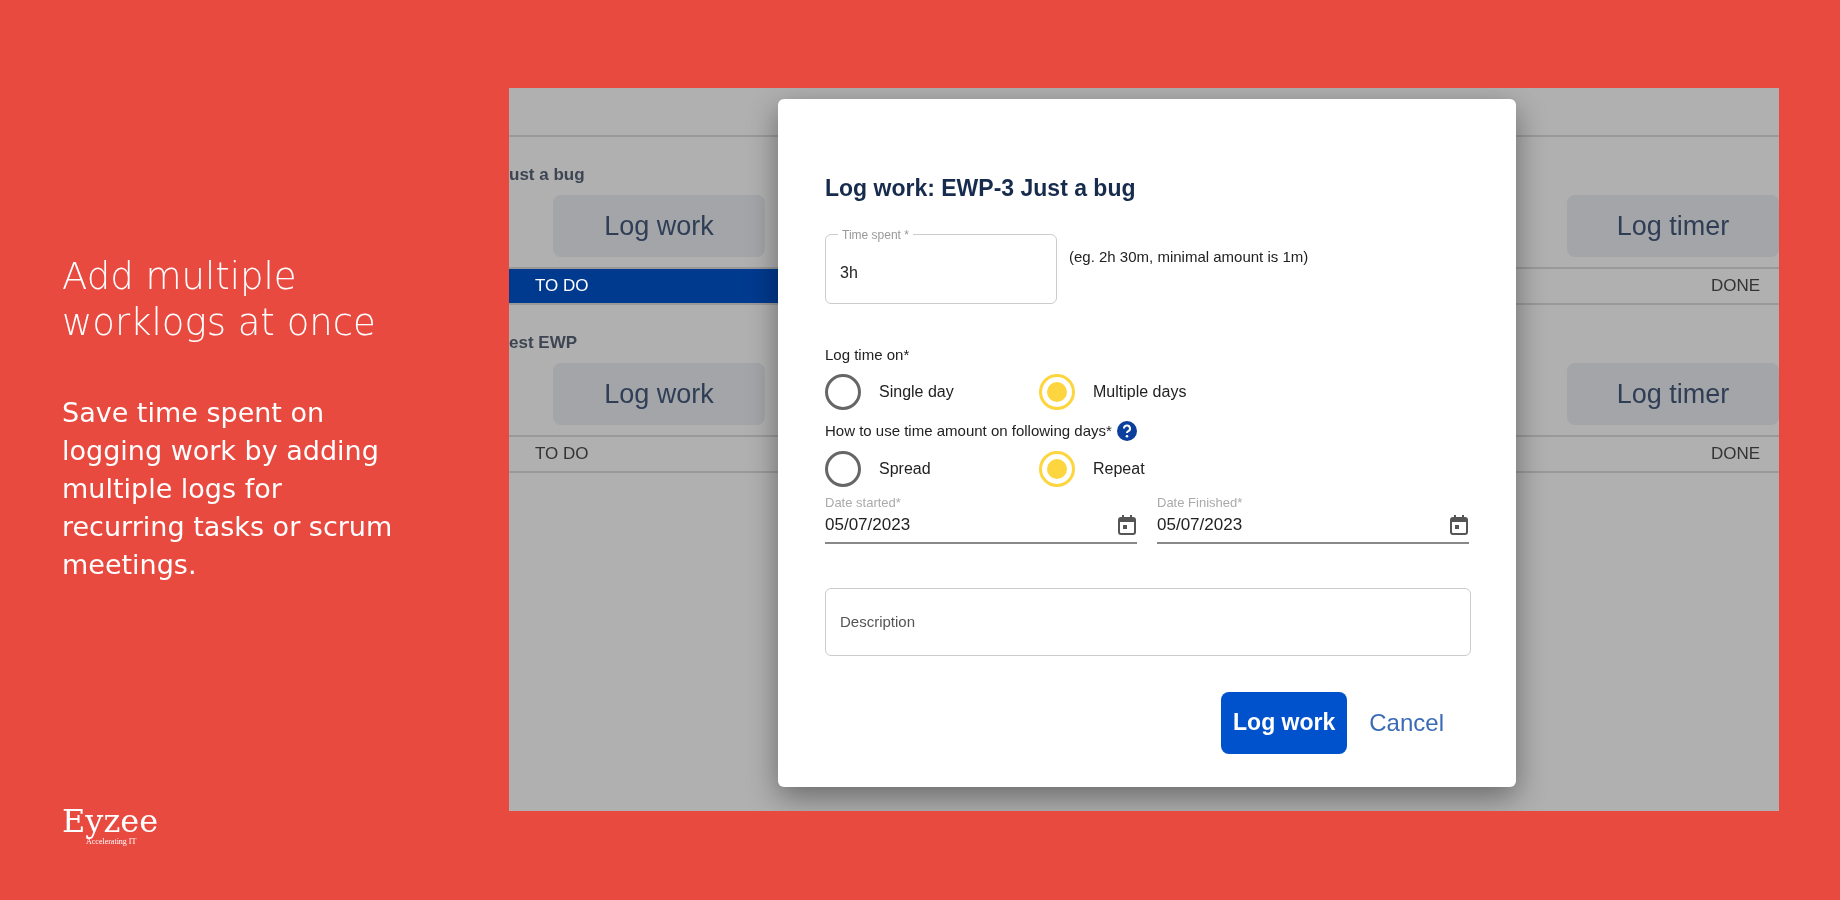 The image size is (1840, 900). Describe the element at coordinates (219, 300) in the screenshot. I see `slide-heading: Add multiple worklogs at once` at that location.